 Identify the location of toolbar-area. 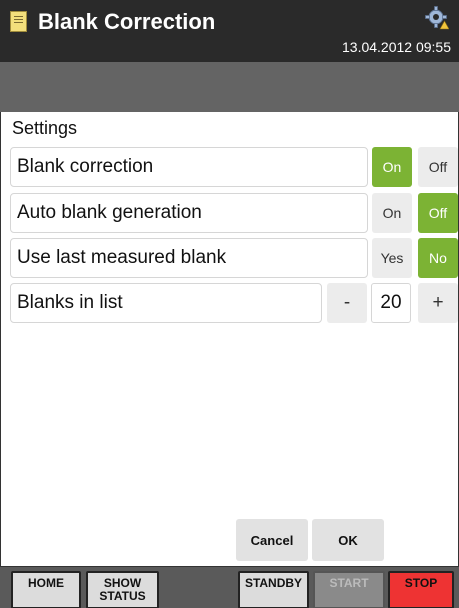
(229, 87).